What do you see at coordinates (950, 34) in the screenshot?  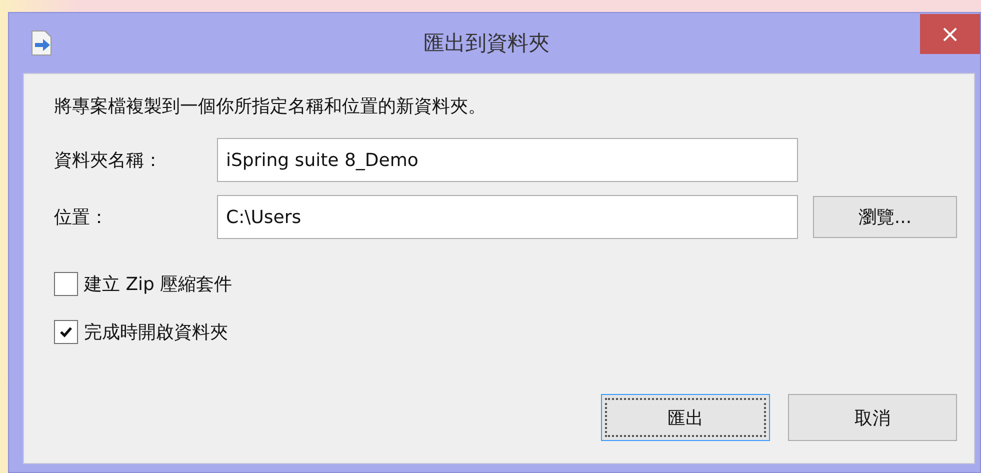 I see `close-button: ×` at bounding box center [950, 34].